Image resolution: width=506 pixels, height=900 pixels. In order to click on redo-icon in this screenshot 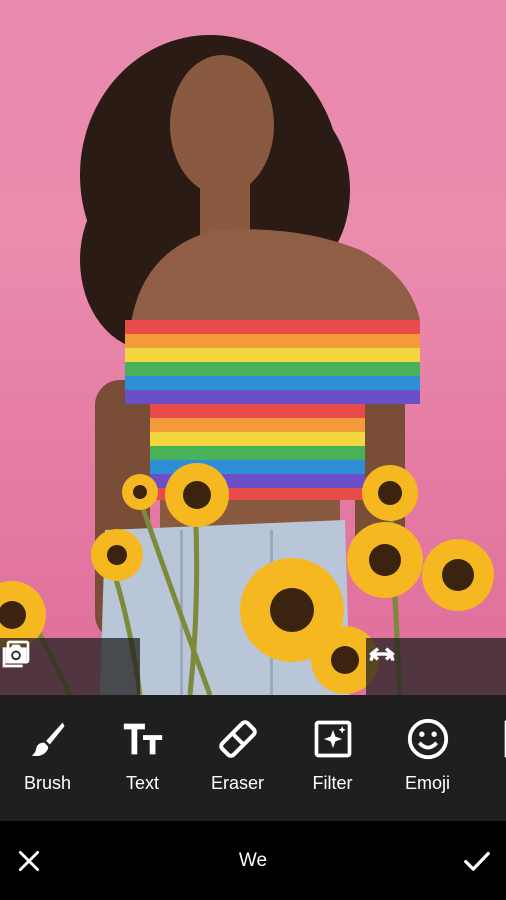, I will do `click(382, 654)`.